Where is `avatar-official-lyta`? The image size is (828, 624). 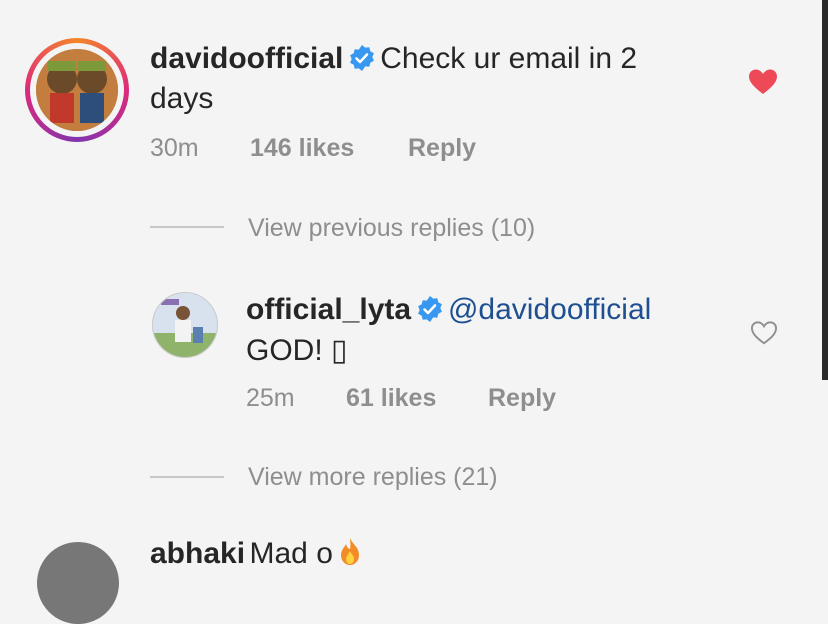
avatar-official-lyta is located at coordinates (185, 325).